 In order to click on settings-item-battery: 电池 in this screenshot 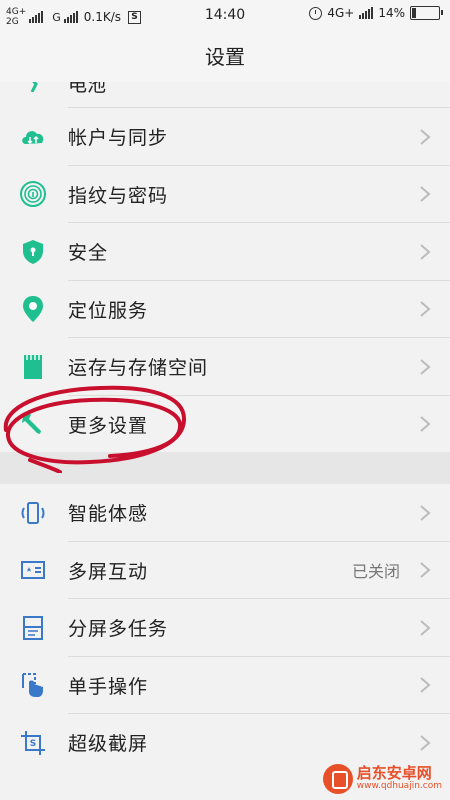, I will do `click(225, 95)`.